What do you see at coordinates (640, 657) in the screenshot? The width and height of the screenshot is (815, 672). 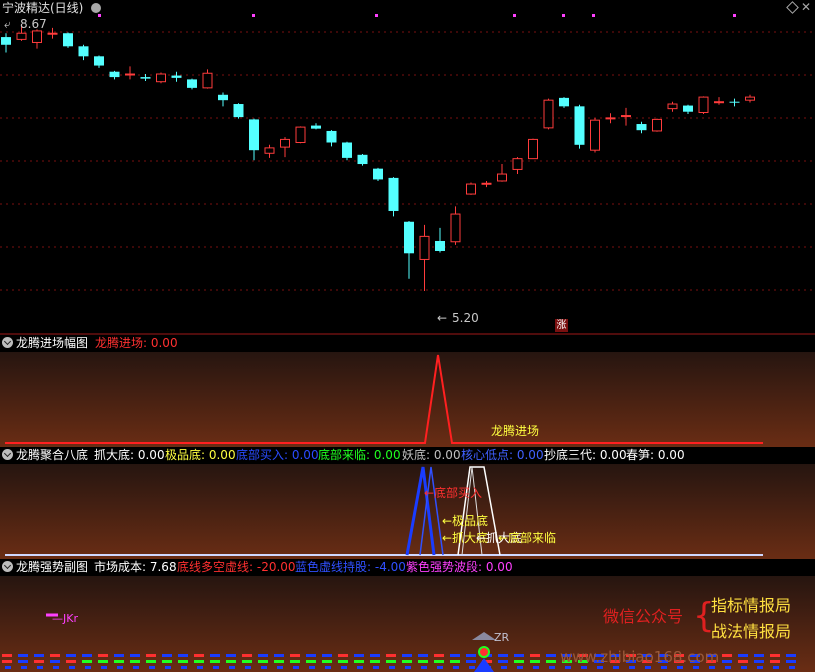 I see `watermark-url: www.zhibiao168.com` at bounding box center [640, 657].